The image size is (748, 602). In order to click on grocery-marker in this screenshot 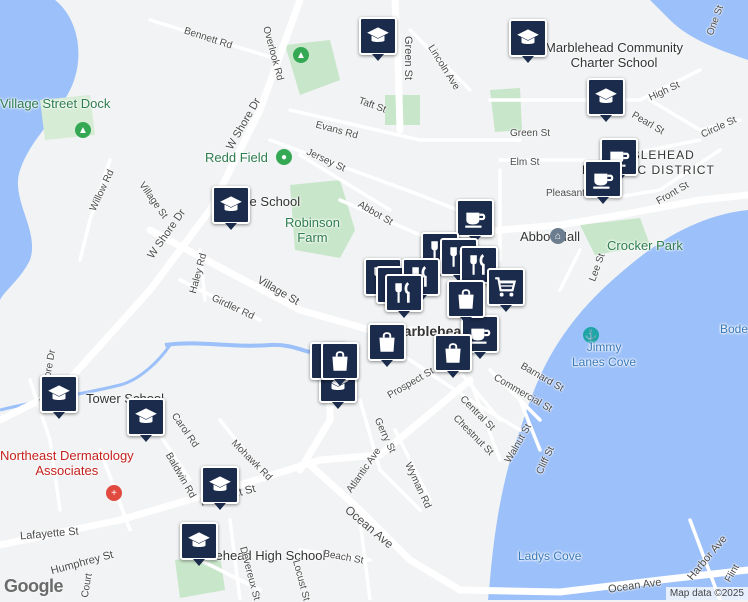, I will do `click(506, 290)`.